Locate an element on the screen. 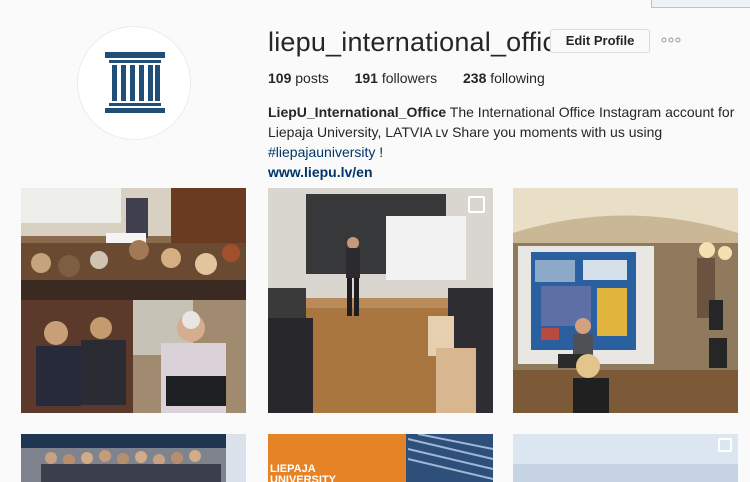 The image size is (750, 482). followers-stat: 191 followers is located at coordinates (396, 78).